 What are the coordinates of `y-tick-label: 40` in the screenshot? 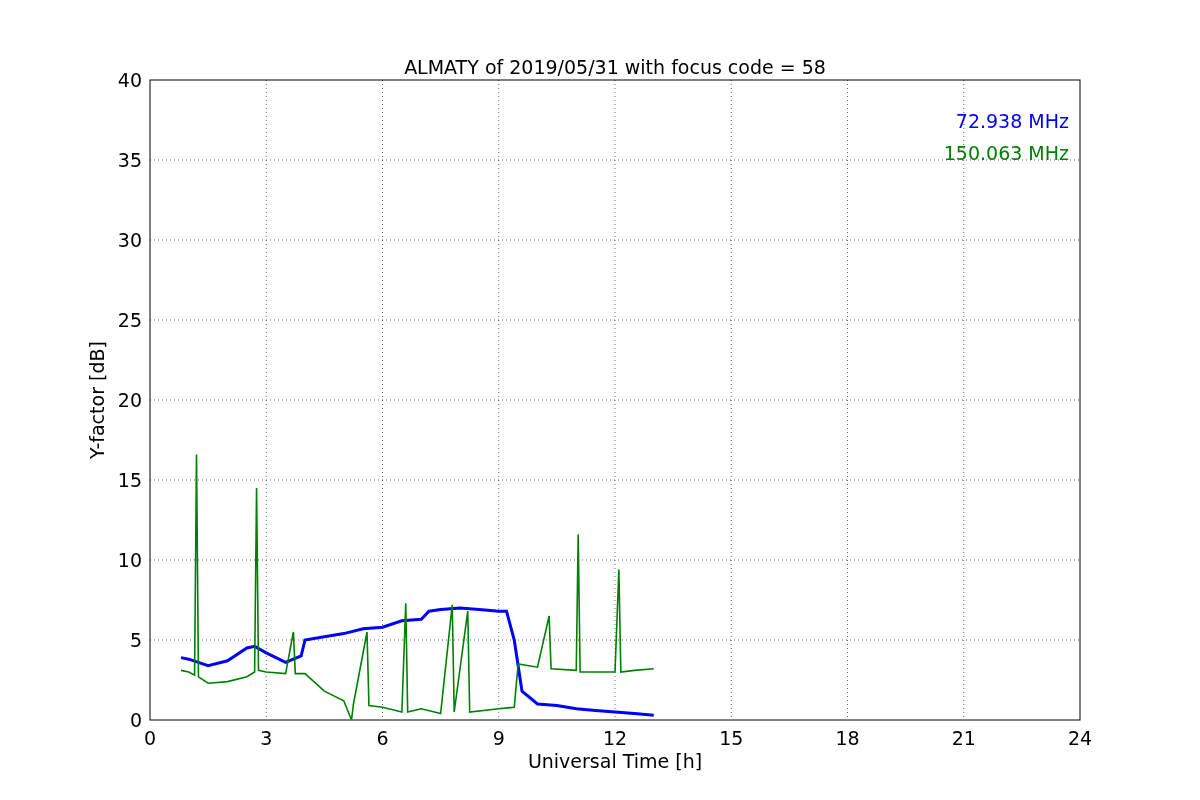 It's located at (129, 80).